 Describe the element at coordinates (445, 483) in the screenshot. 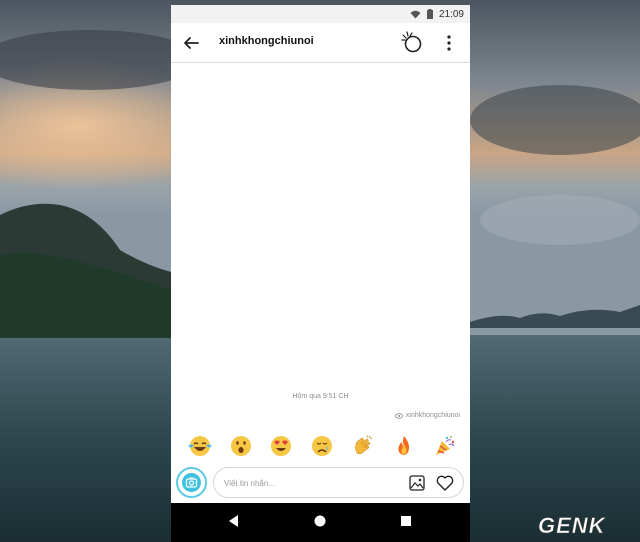

I see `heart-icon` at that location.